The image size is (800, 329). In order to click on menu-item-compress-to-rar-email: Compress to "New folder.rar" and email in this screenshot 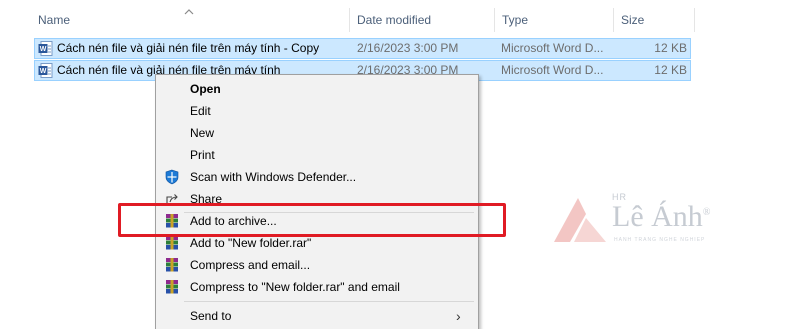, I will do `click(317, 287)`.